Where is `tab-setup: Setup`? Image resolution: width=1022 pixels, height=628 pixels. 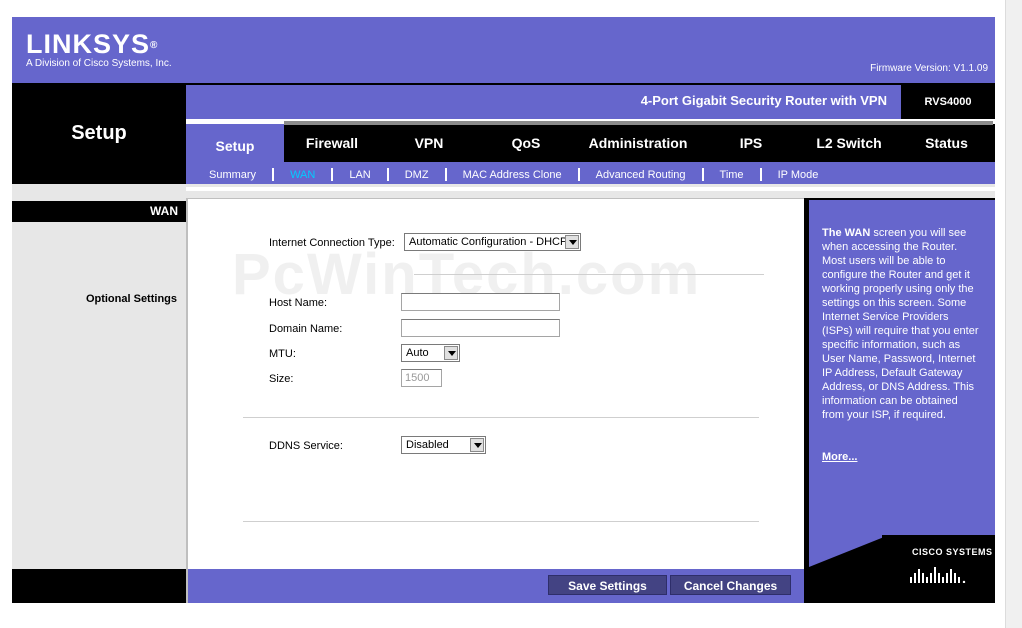 tab-setup: Setup is located at coordinates (235, 143).